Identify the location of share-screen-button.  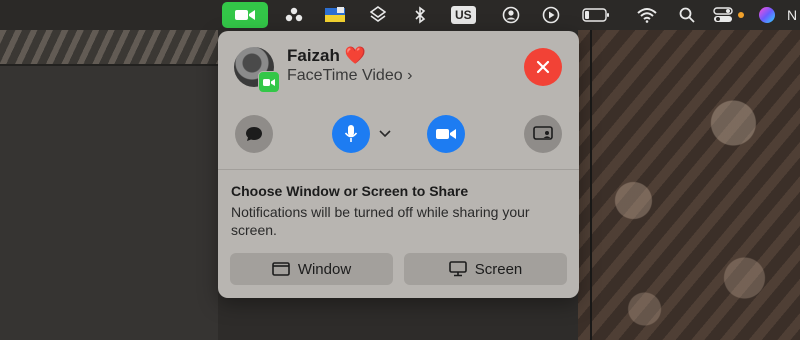
(543, 134).